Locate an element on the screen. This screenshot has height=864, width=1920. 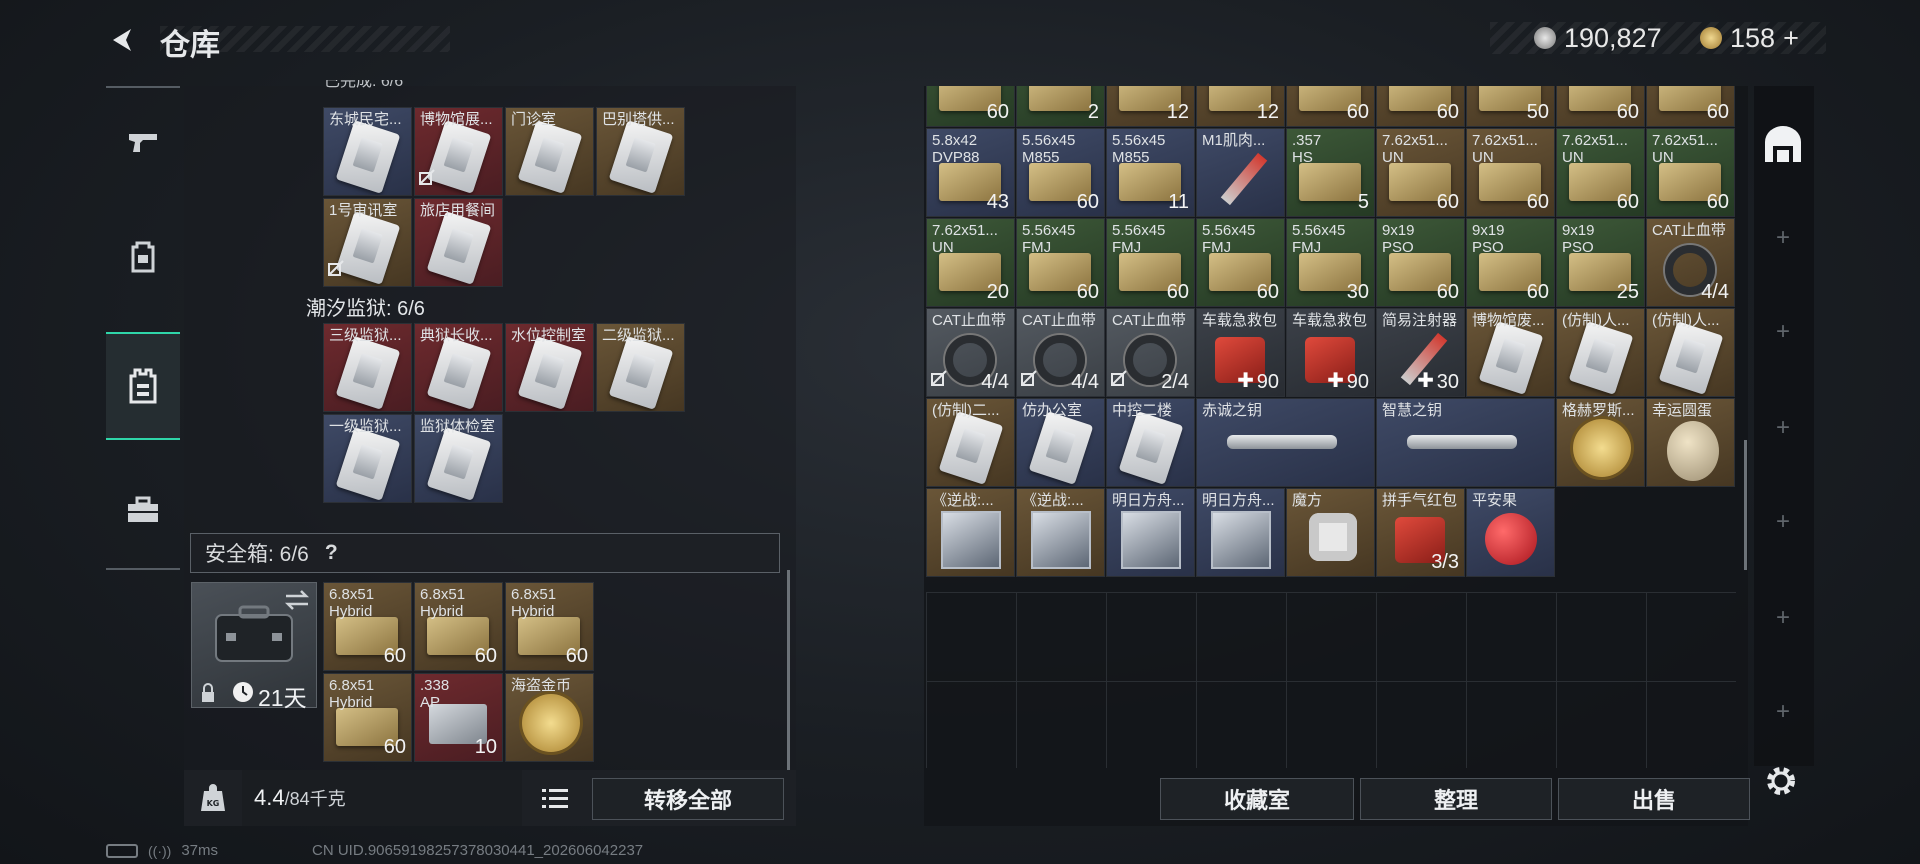
inventory-item: 魔方 is located at coordinates (1330, 532).